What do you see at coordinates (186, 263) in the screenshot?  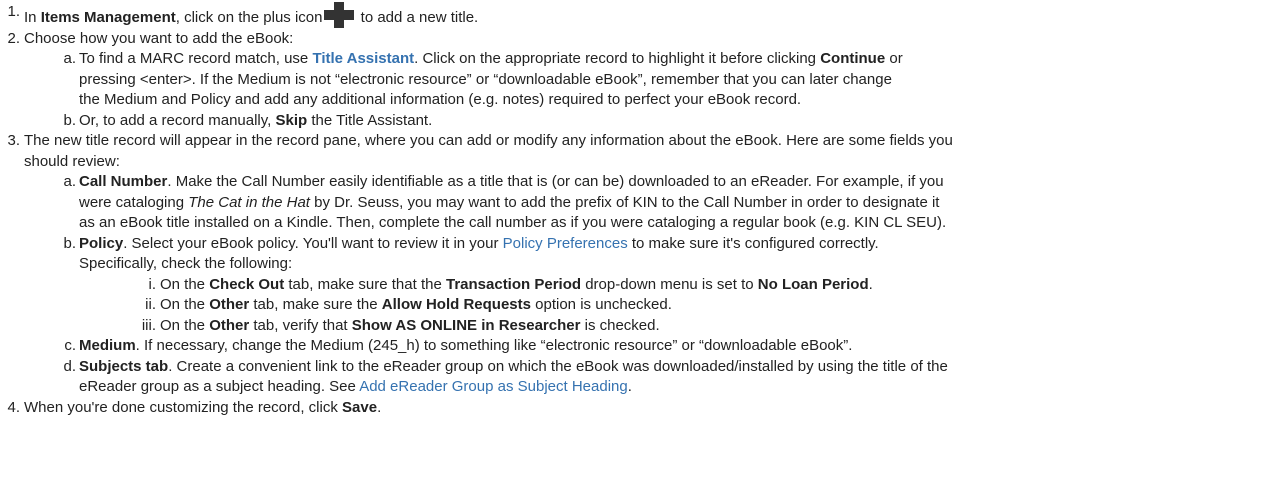 I see `step-3b-line-2: Specifically, check the following:` at bounding box center [186, 263].